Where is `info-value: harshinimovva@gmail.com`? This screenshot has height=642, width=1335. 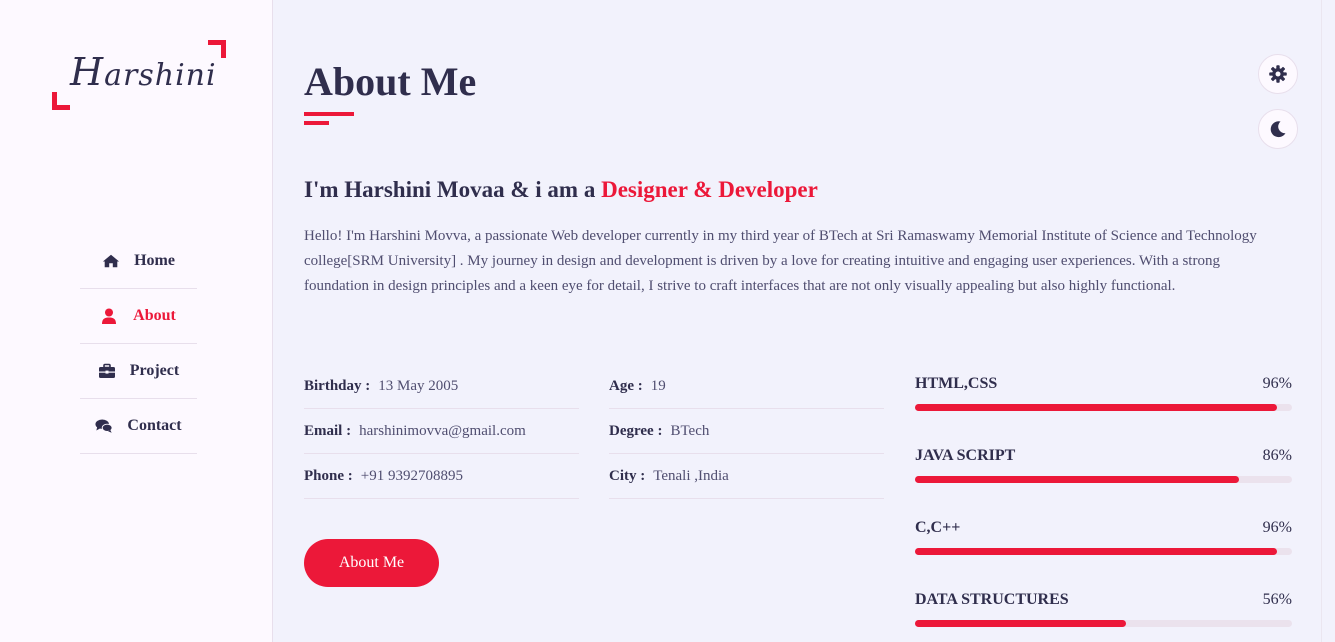 info-value: harshinimovva@gmail.com is located at coordinates (442, 430).